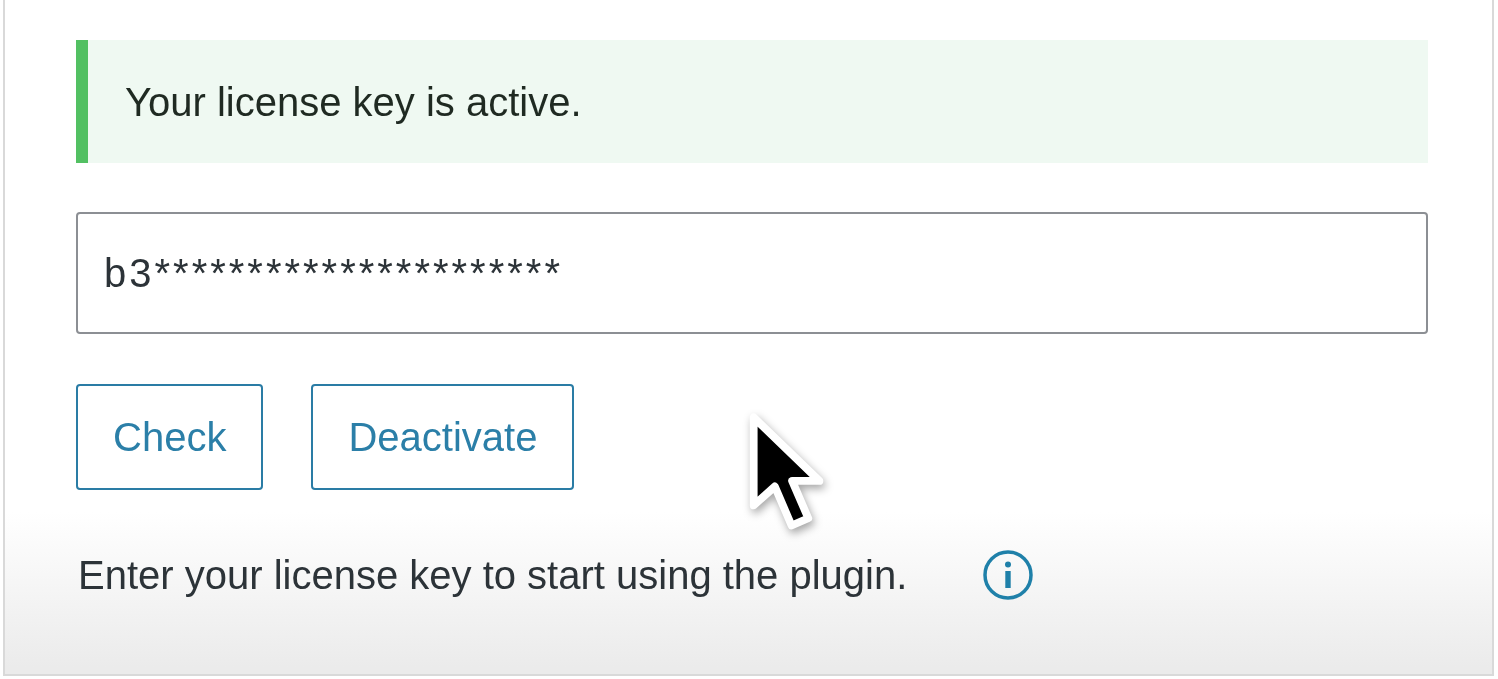 Image resolution: width=1498 pixels, height=679 pixels. What do you see at coordinates (493, 575) in the screenshot?
I see `description-text: Enter your license key to start using the plugin.` at bounding box center [493, 575].